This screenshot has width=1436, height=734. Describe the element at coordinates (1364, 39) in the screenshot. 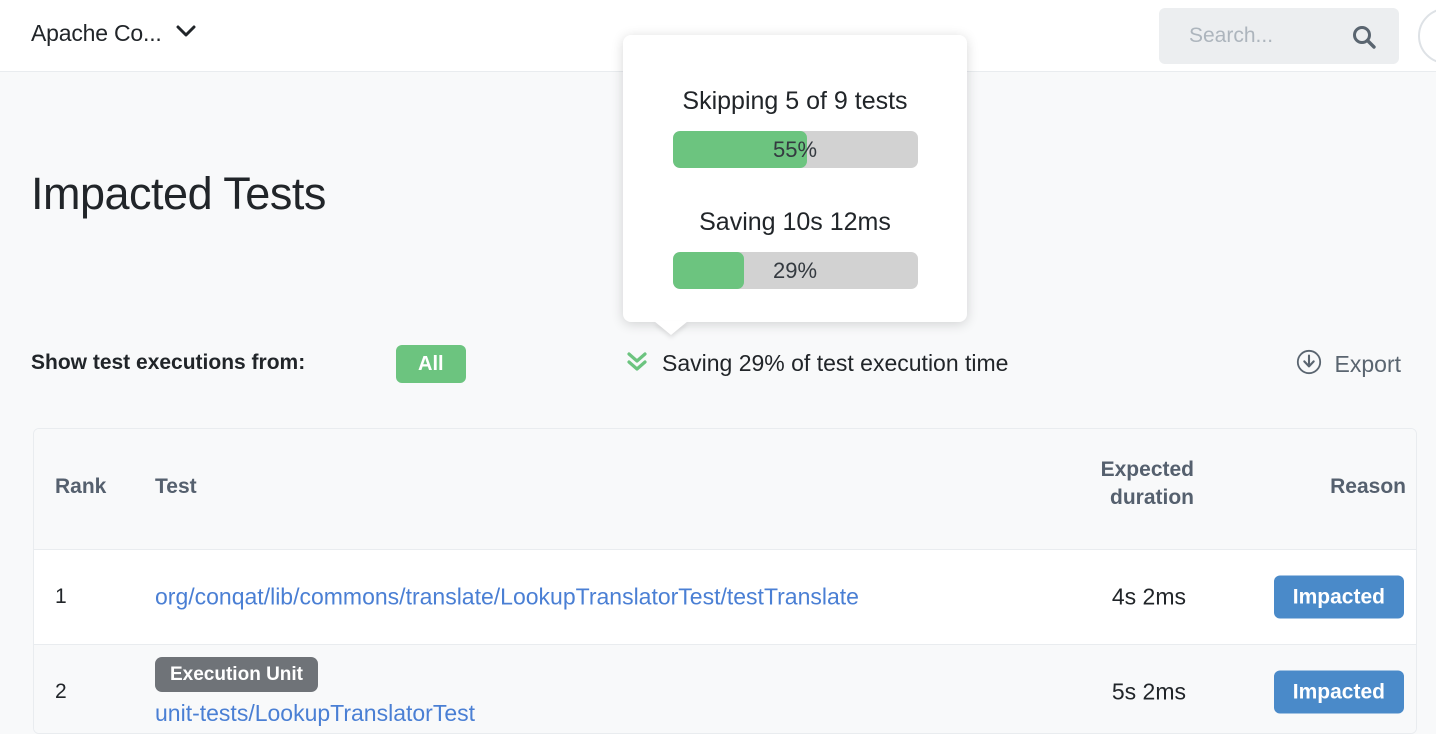

I see `search-icon` at that location.